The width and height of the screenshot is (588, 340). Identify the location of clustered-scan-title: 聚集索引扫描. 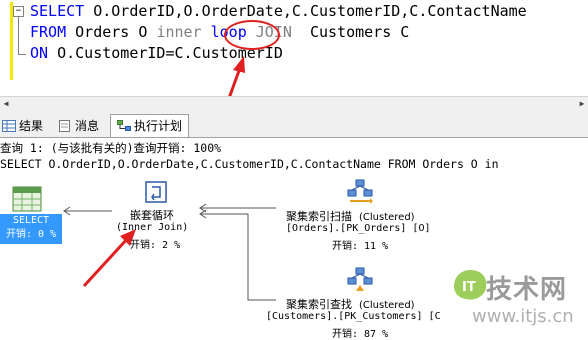
(319, 216).